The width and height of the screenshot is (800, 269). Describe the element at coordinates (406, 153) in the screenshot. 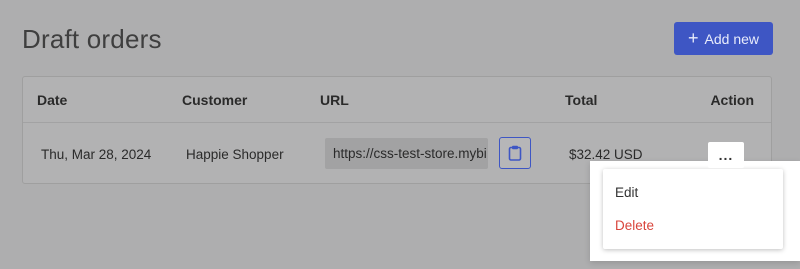

I see `order-url-field: https://css-test-store.mybi` at that location.